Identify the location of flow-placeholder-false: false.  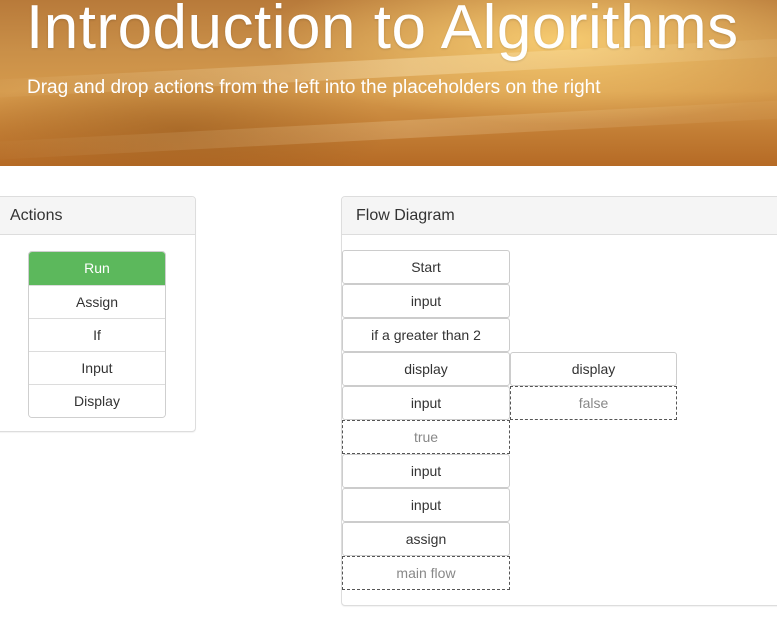
(593, 403).